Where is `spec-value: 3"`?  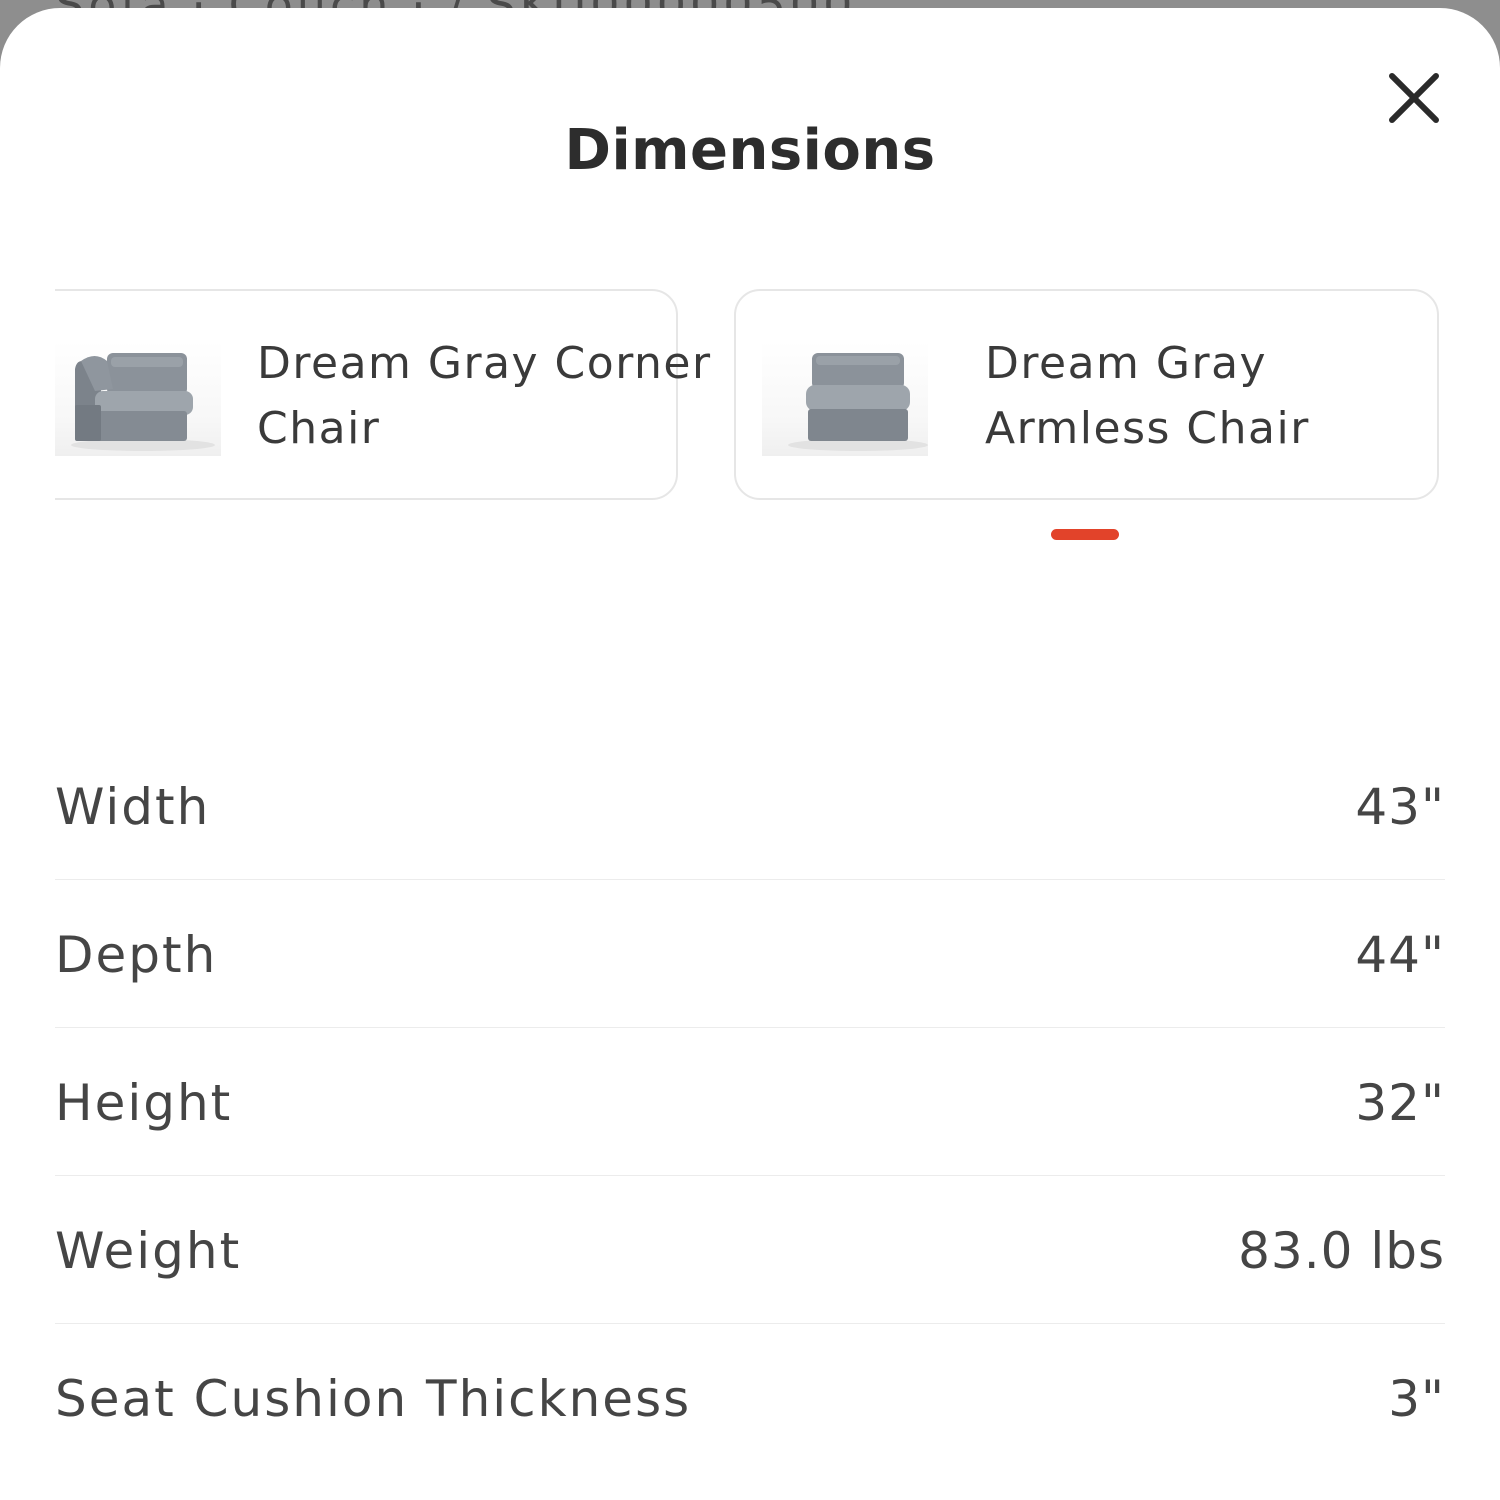 spec-value: 3" is located at coordinates (1416, 1399).